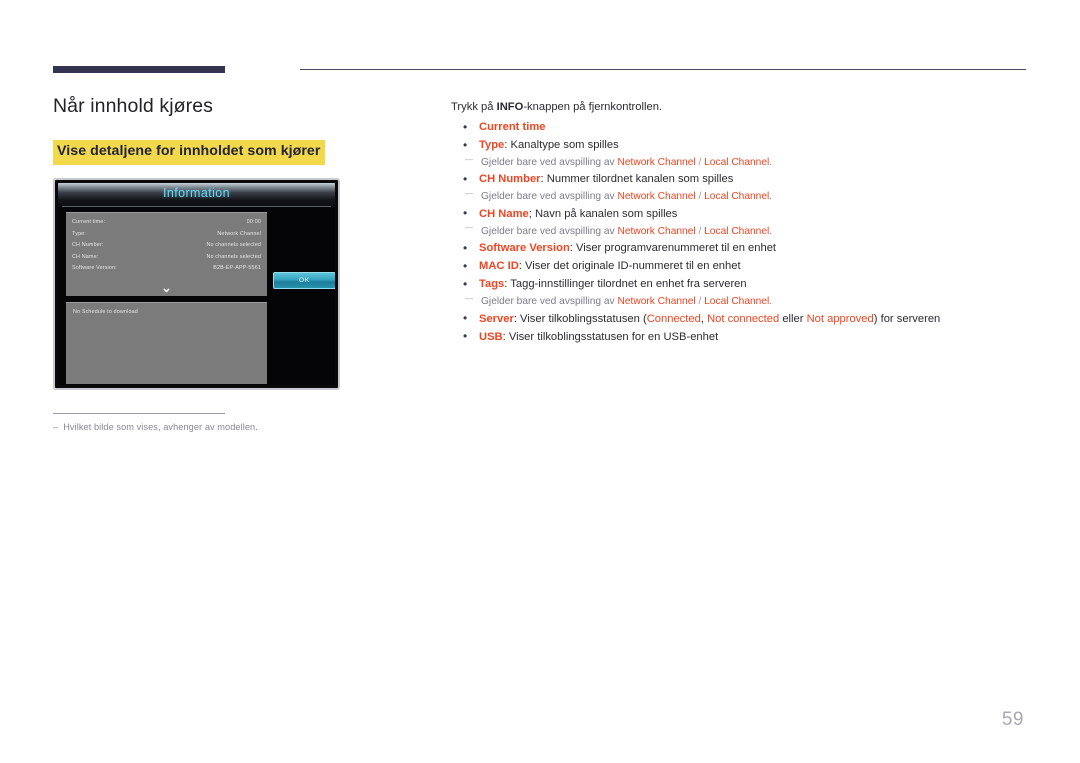  I want to click on term-current-time: Current time, so click(512, 127).